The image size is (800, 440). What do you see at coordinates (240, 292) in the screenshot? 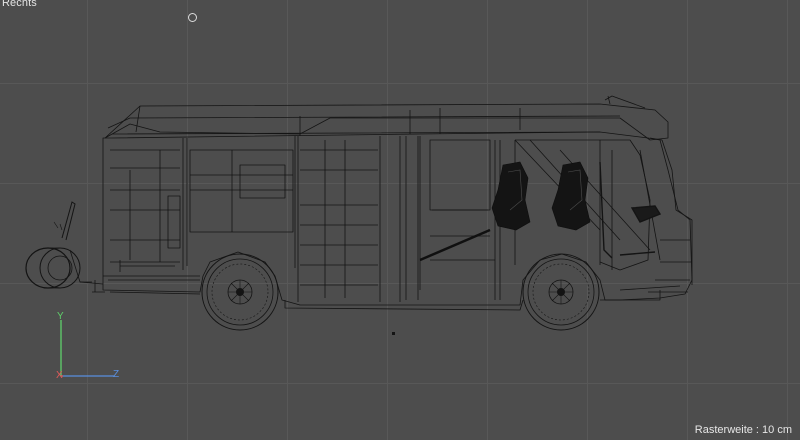
I see `wheel-rear` at bounding box center [240, 292].